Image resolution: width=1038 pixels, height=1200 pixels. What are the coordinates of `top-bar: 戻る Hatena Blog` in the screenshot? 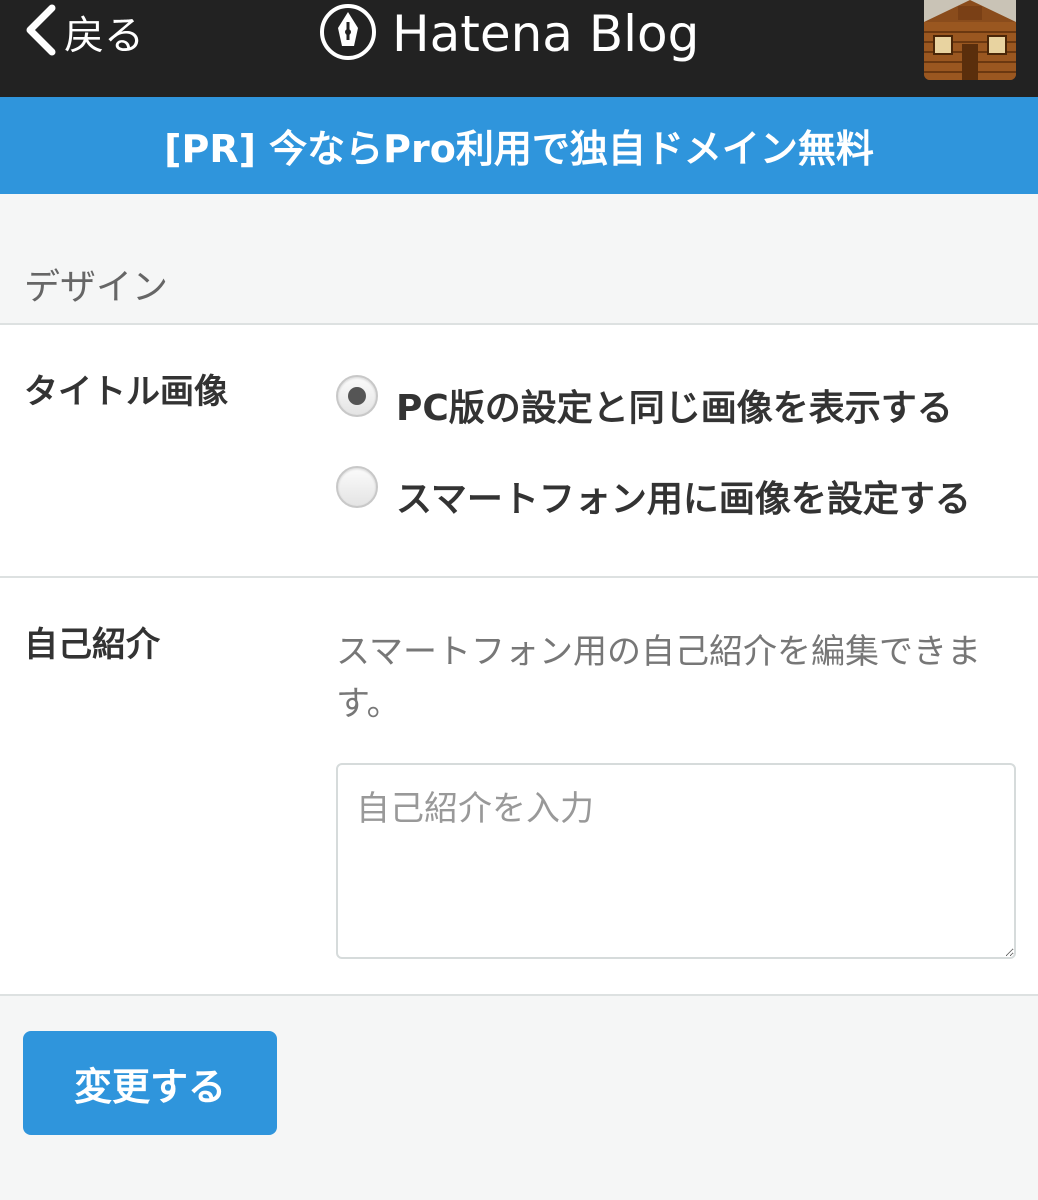 It's located at (519, 48).